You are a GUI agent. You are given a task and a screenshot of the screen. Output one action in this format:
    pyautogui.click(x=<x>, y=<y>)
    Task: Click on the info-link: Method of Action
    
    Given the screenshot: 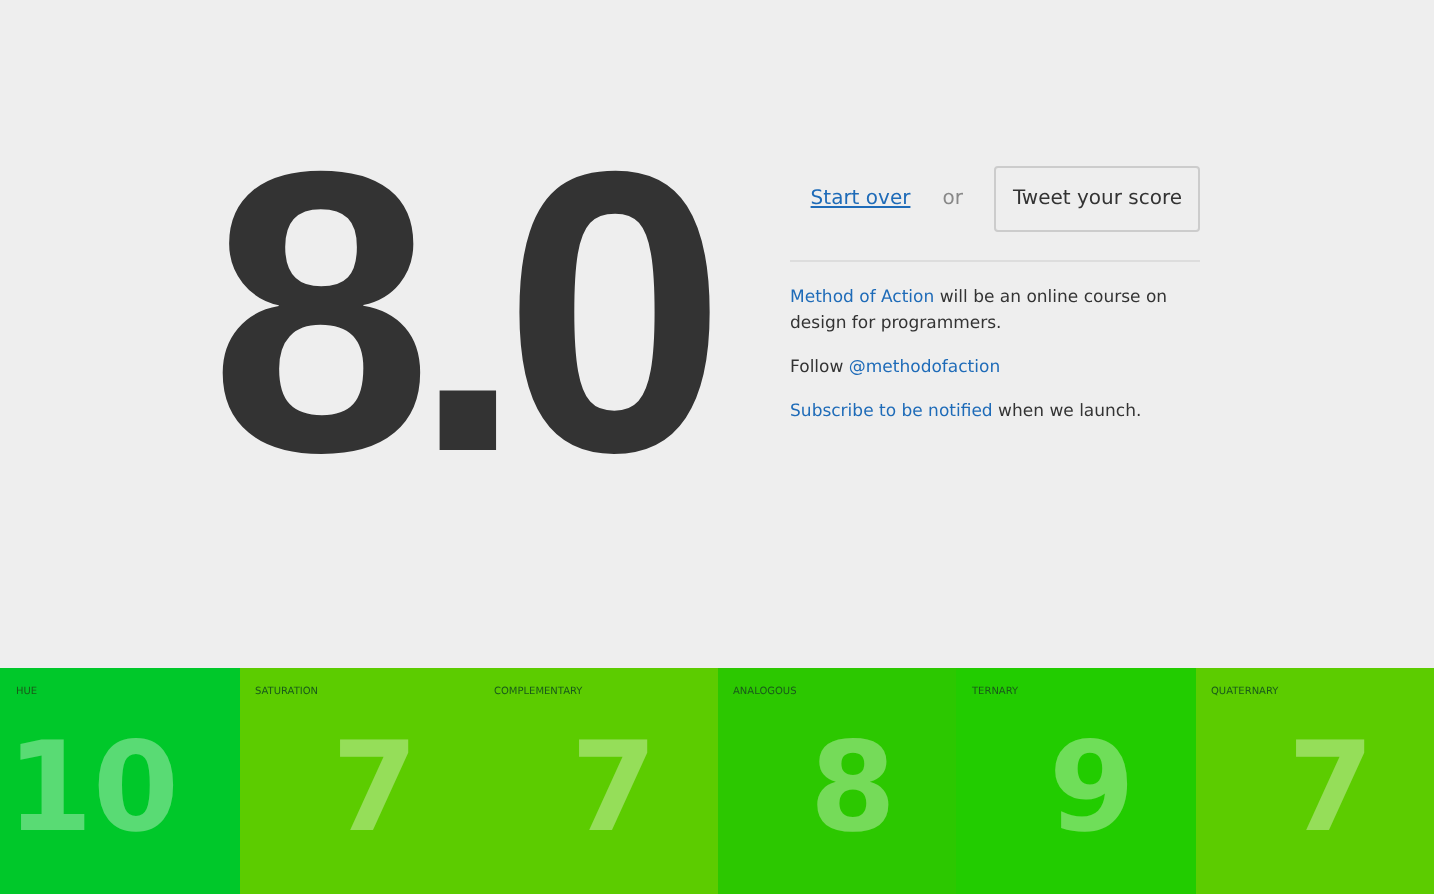 What is the action you would take?
    pyautogui.click(x=862, y=297)
    